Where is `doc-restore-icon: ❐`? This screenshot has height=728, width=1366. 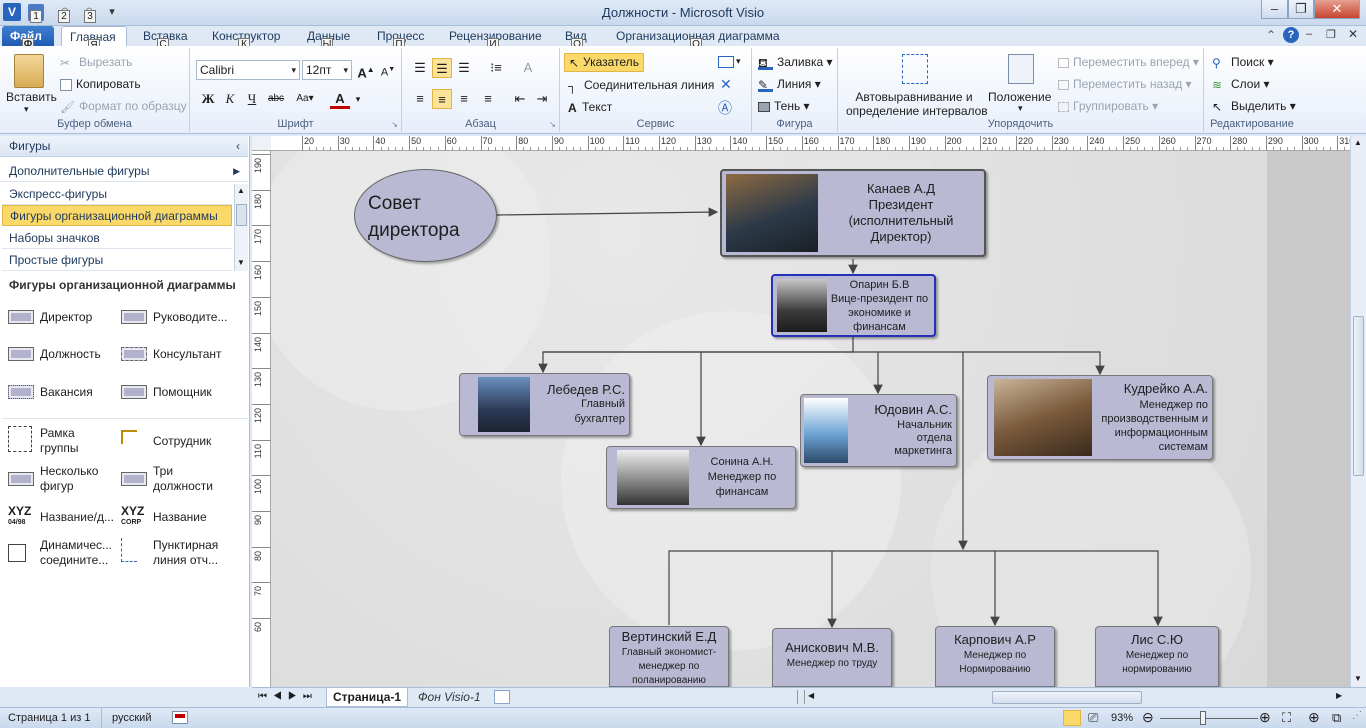
doc-restore-icon: ❐ is located at coordinates (1331, 34).